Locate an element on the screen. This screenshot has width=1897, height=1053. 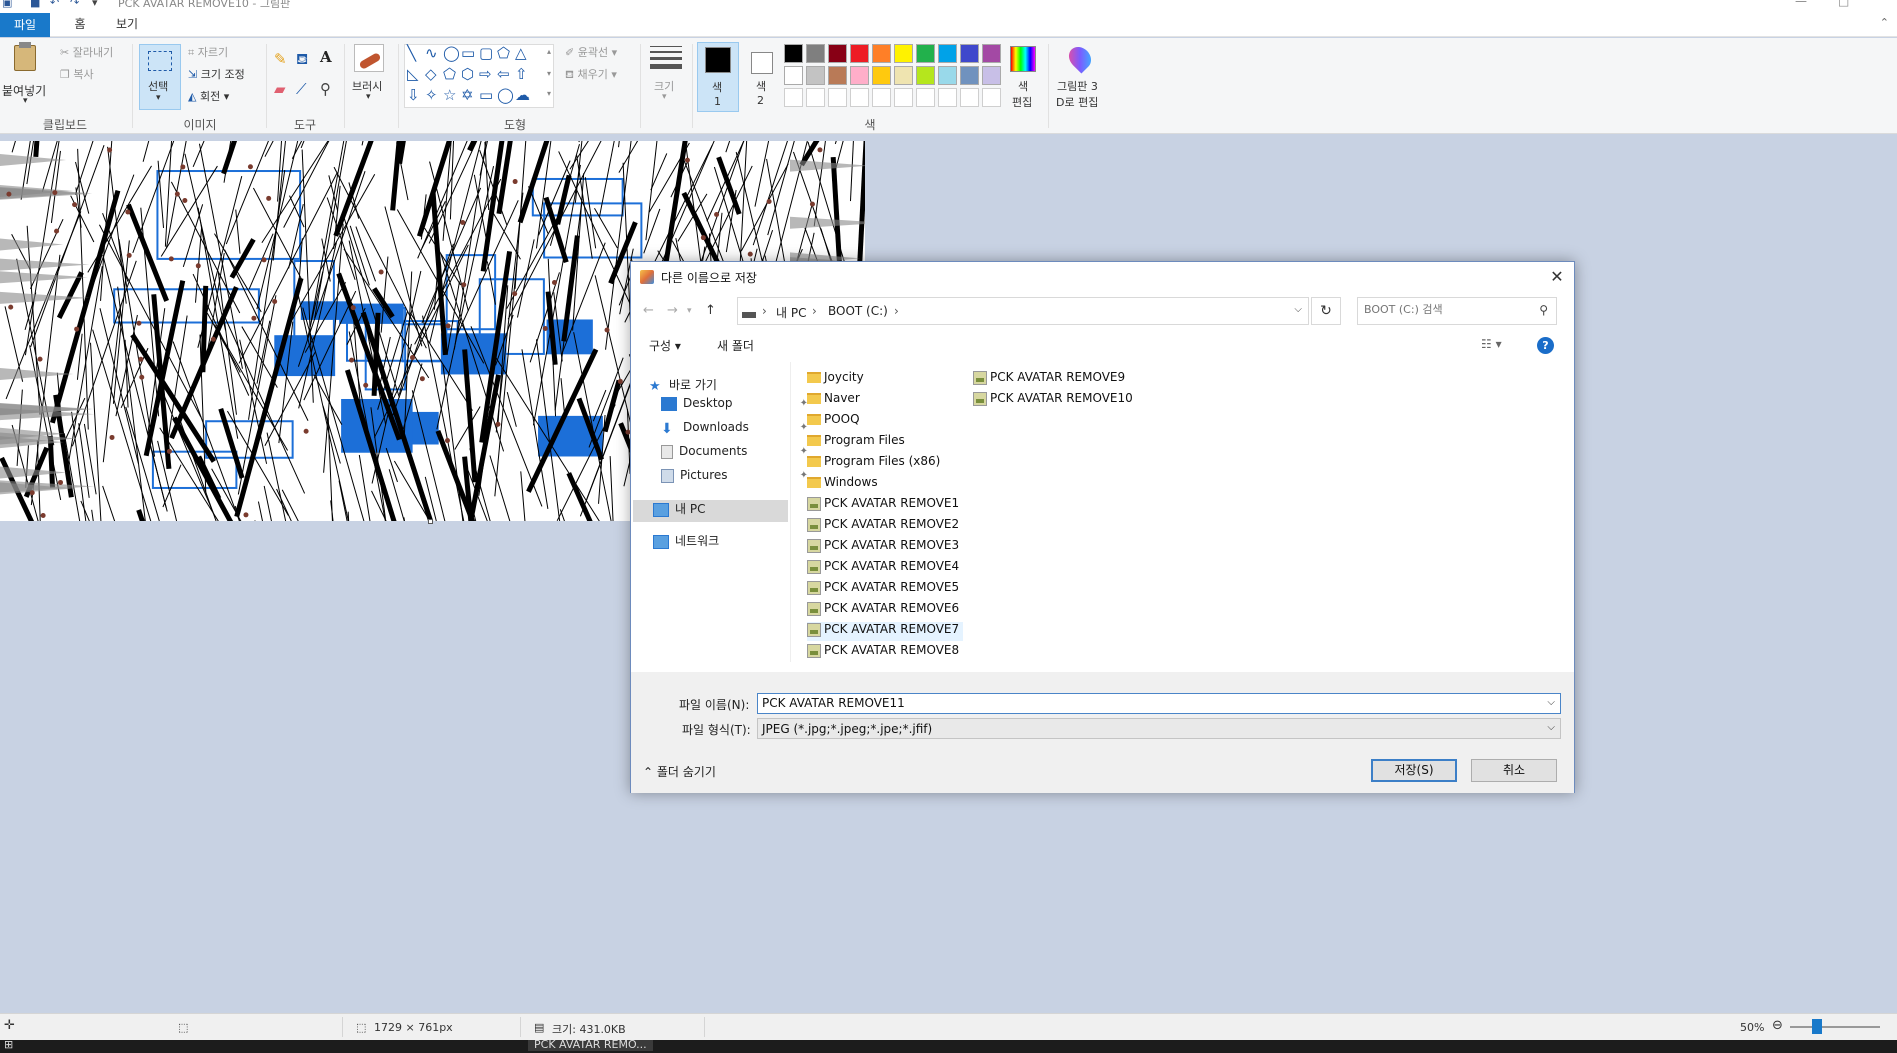
cancel-button: 취소 is located at coordinates (1514, 770).